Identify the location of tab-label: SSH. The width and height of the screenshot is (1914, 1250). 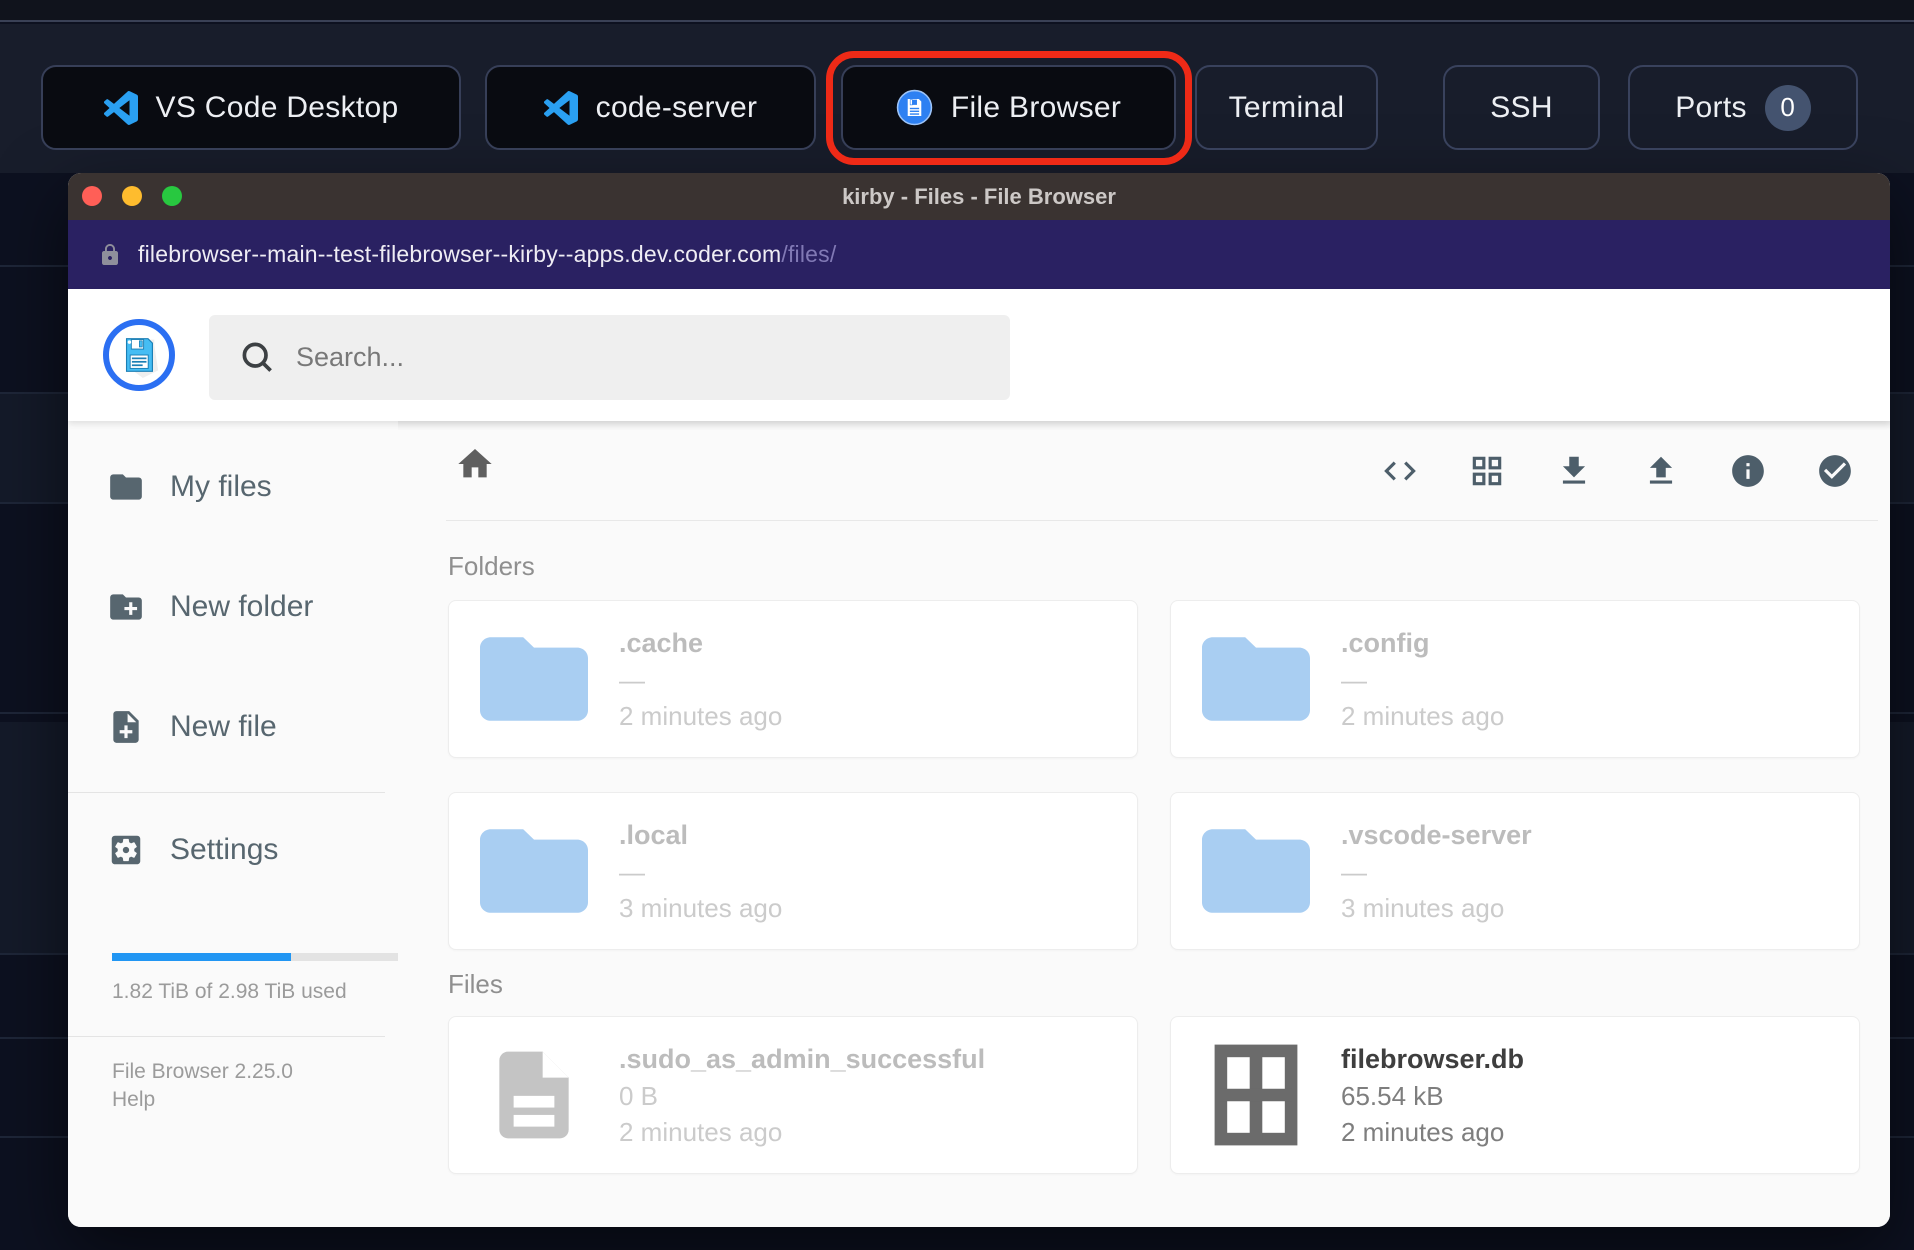
(1521, 107).